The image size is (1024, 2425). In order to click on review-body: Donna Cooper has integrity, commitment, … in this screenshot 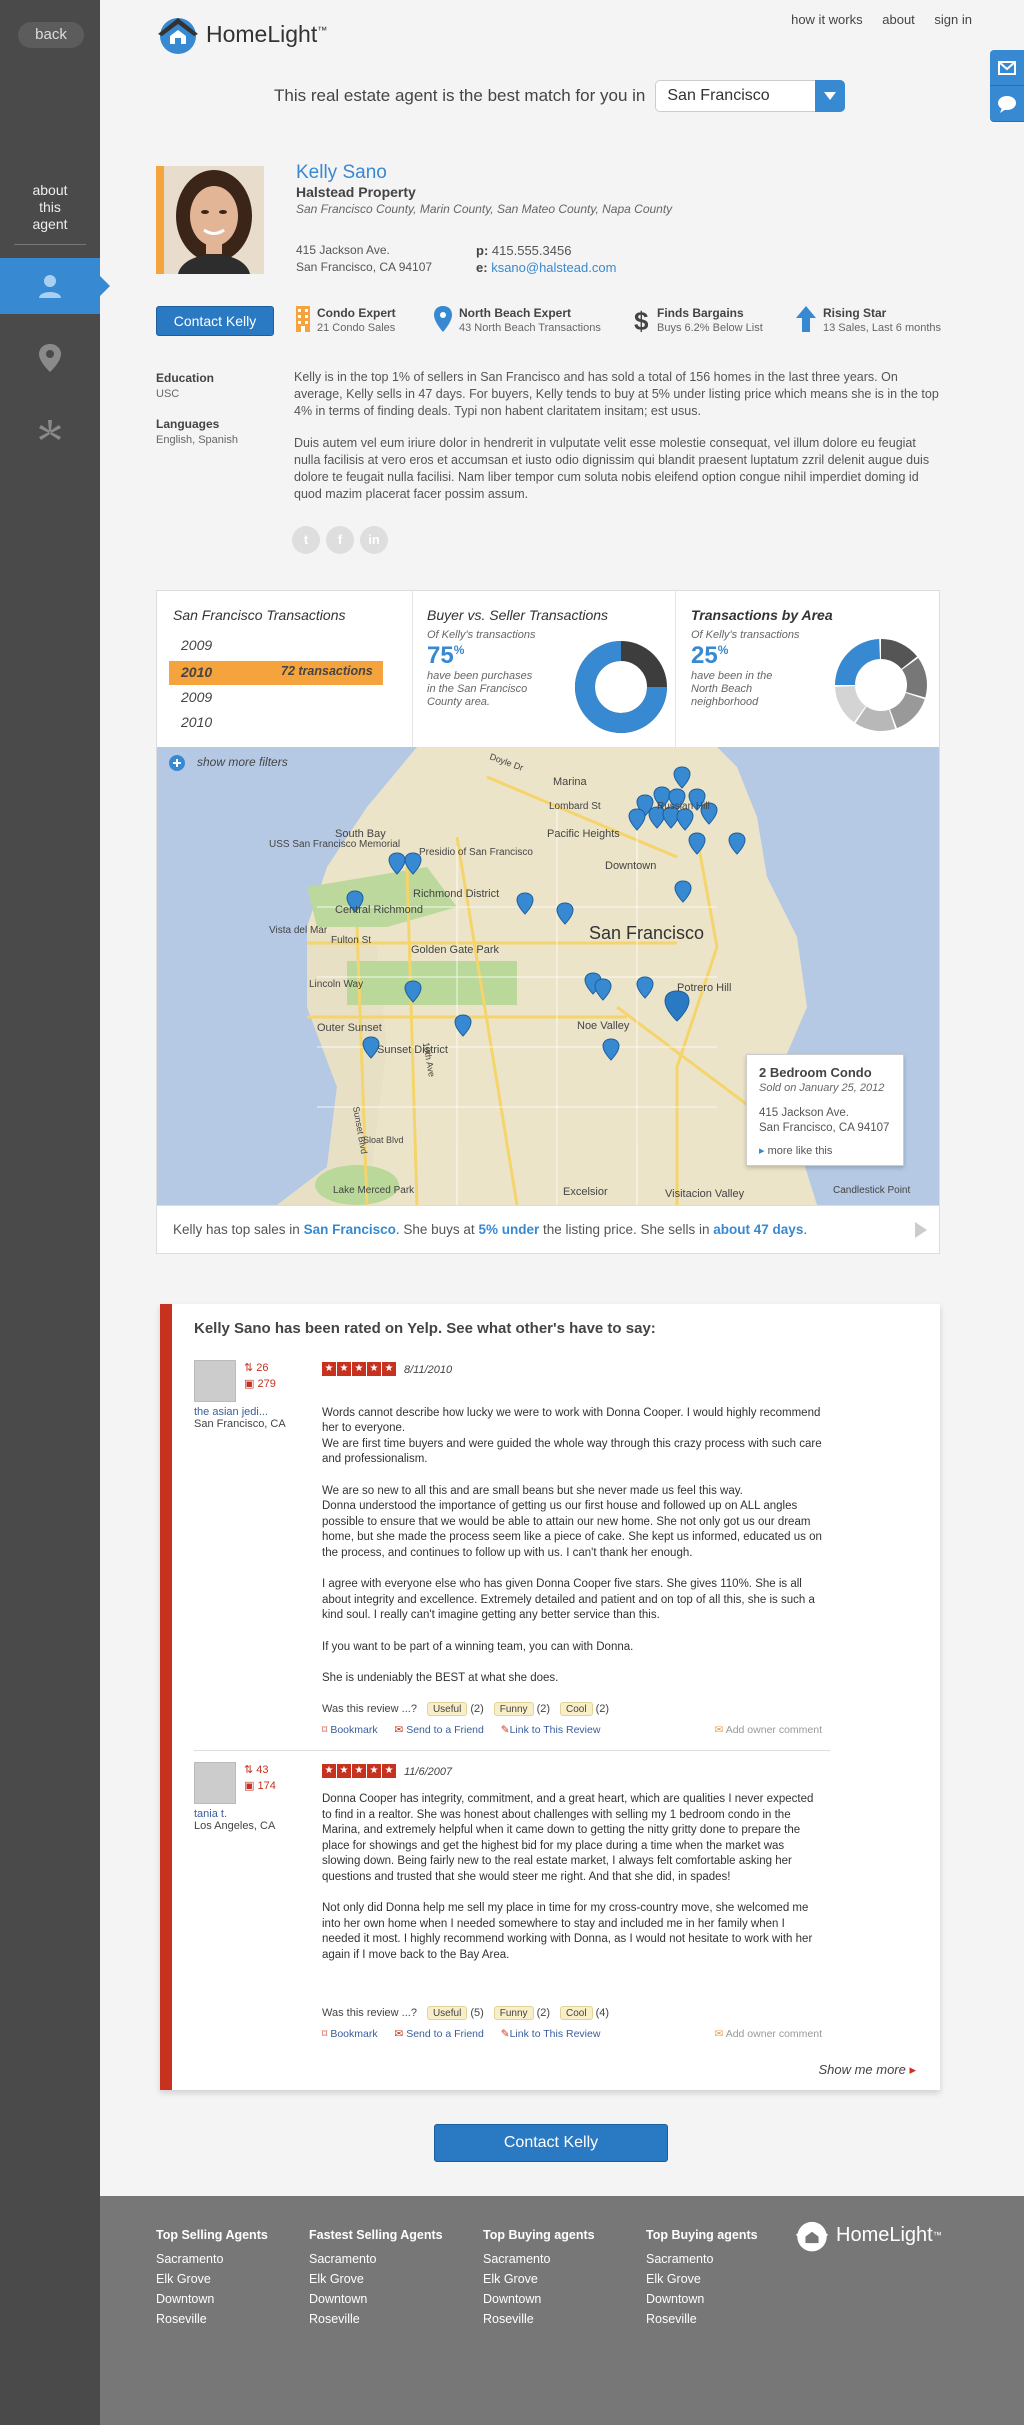, I will do `click(572, 1885)`.